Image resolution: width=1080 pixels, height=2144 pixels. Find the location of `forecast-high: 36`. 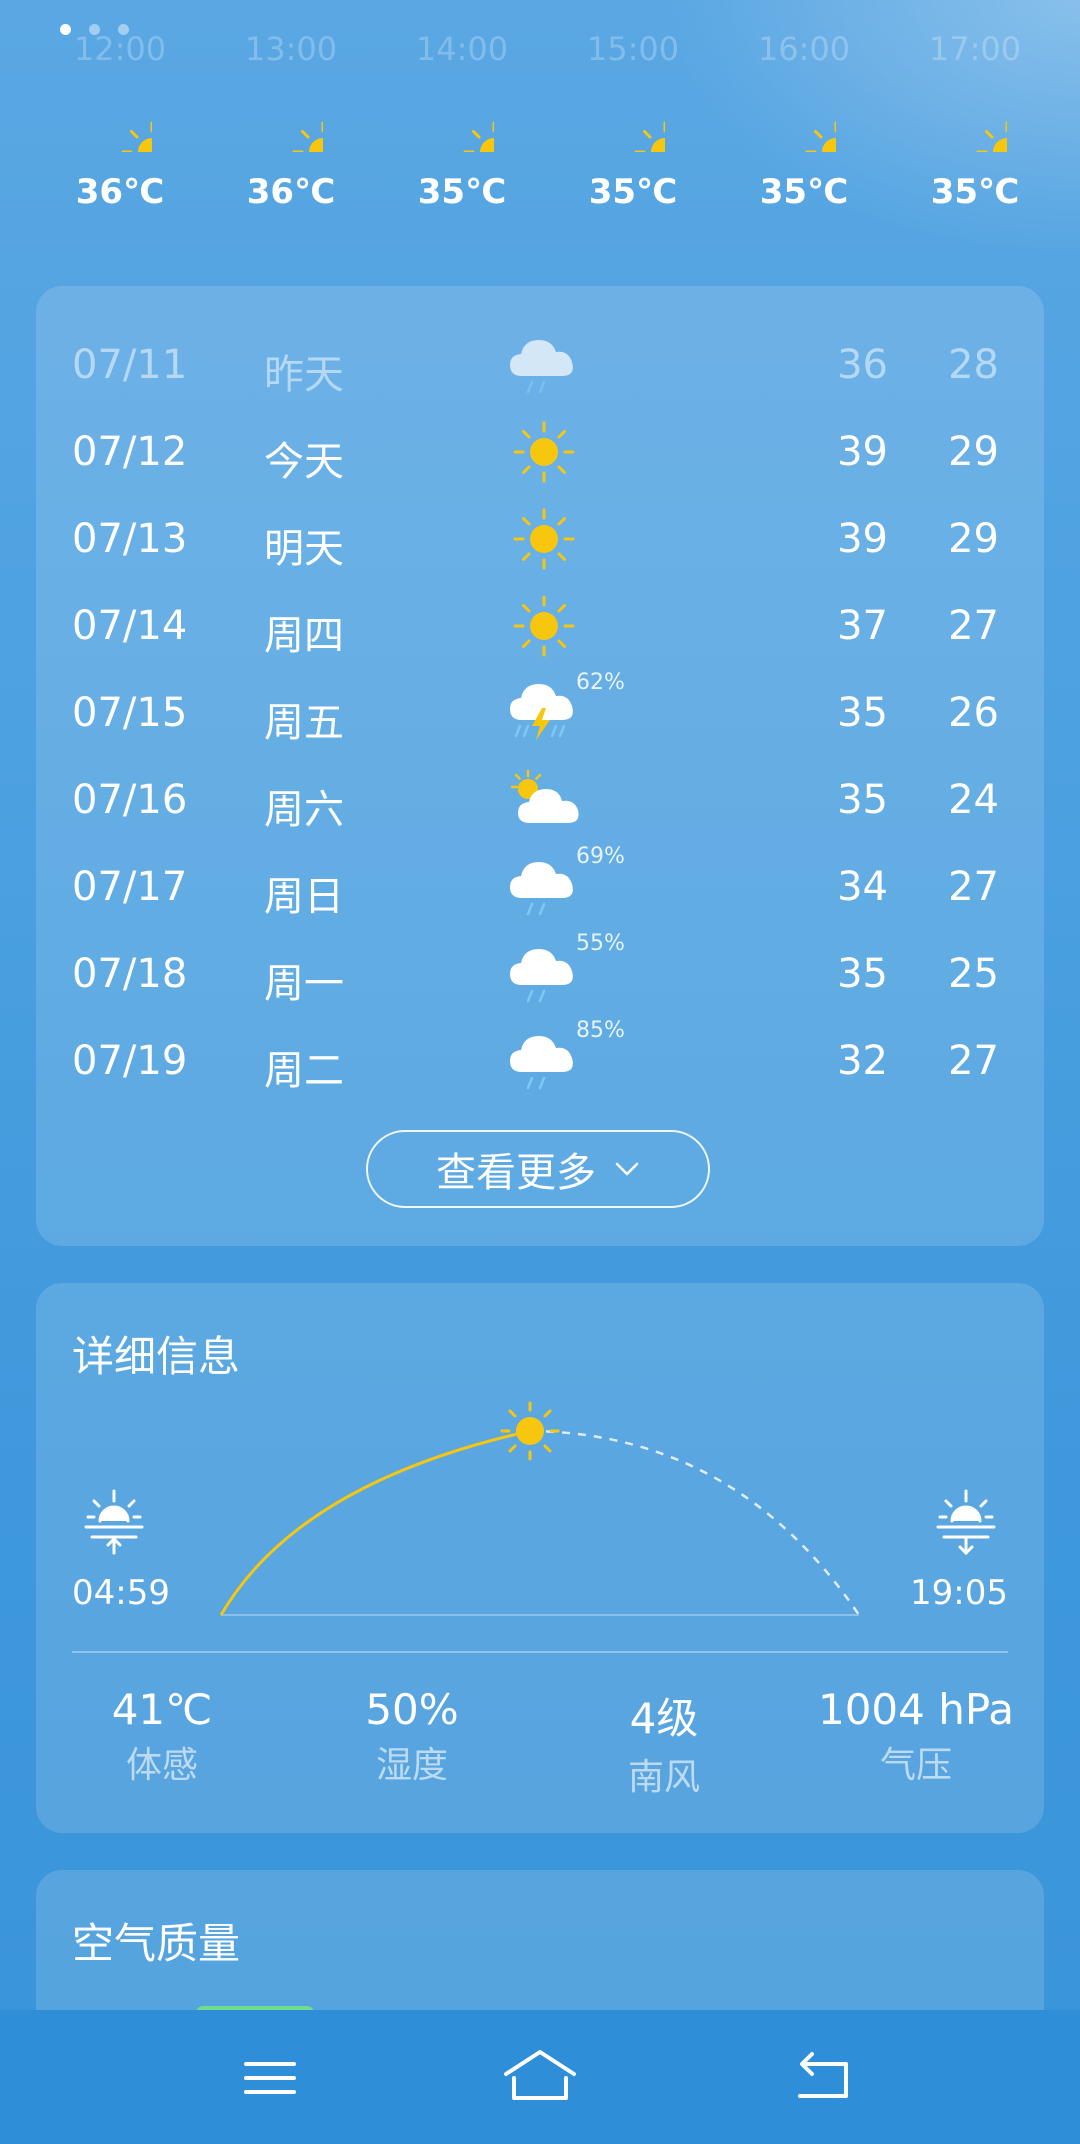

forecast-high: 36 is located at coordinates (862, 365).